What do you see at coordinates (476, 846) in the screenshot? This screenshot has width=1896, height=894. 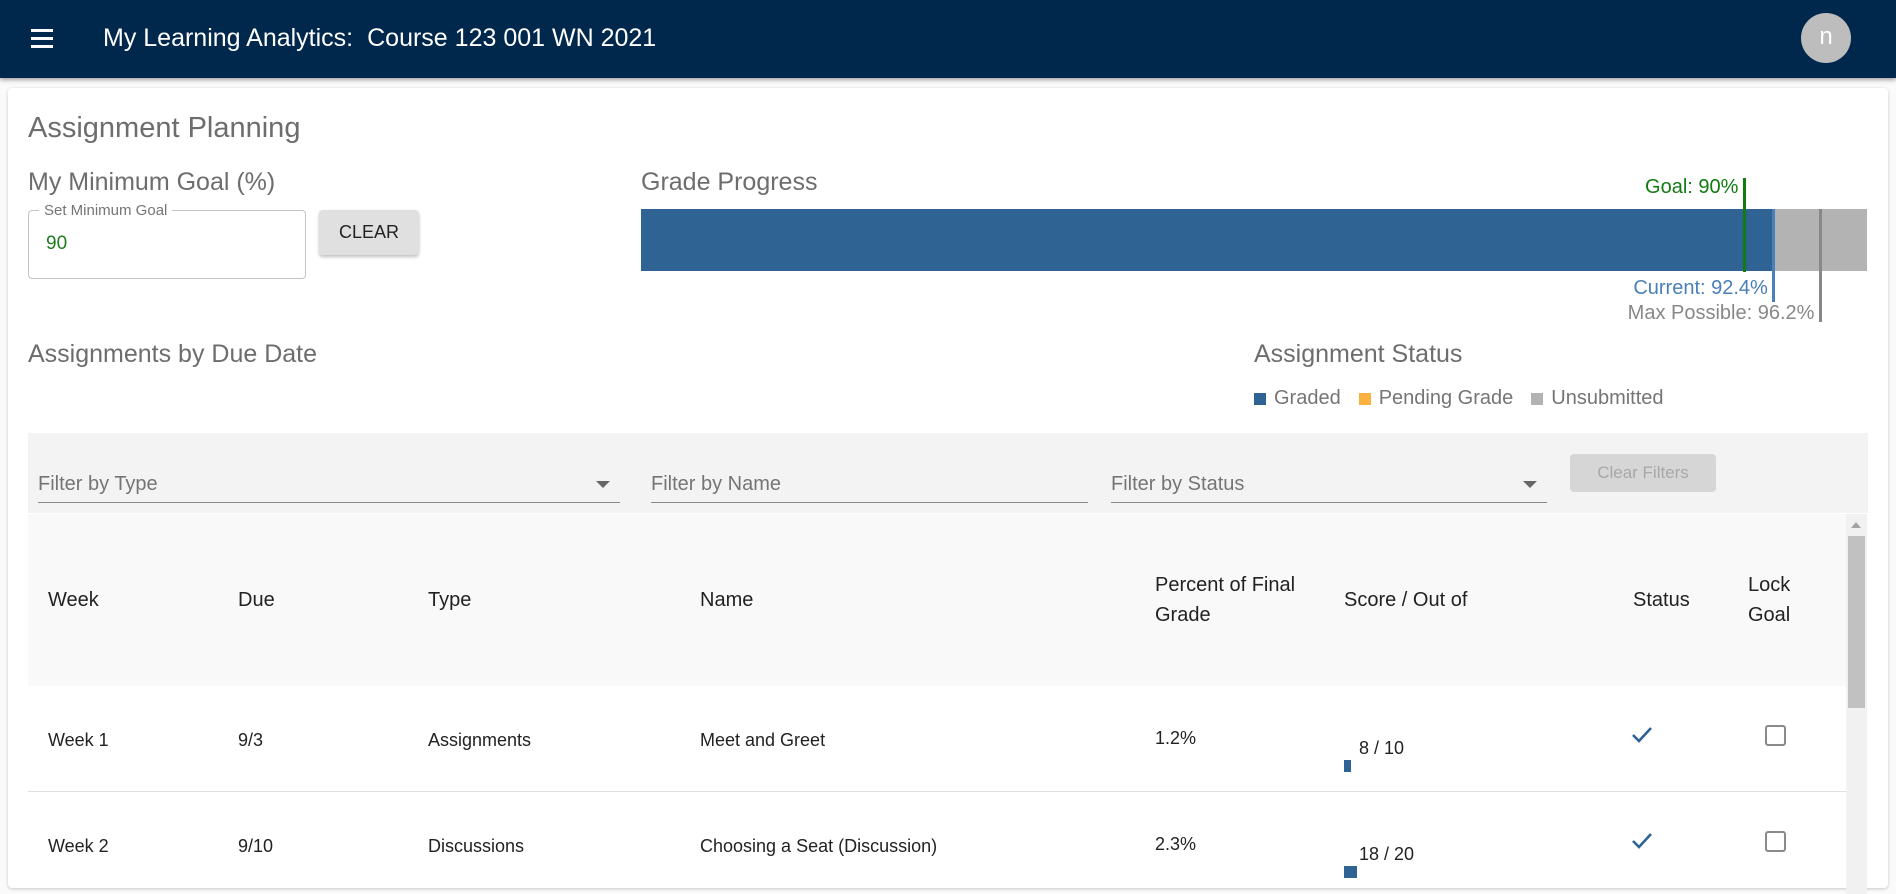 I see `cell-type: Discussions` at bounding box center [476, 846].